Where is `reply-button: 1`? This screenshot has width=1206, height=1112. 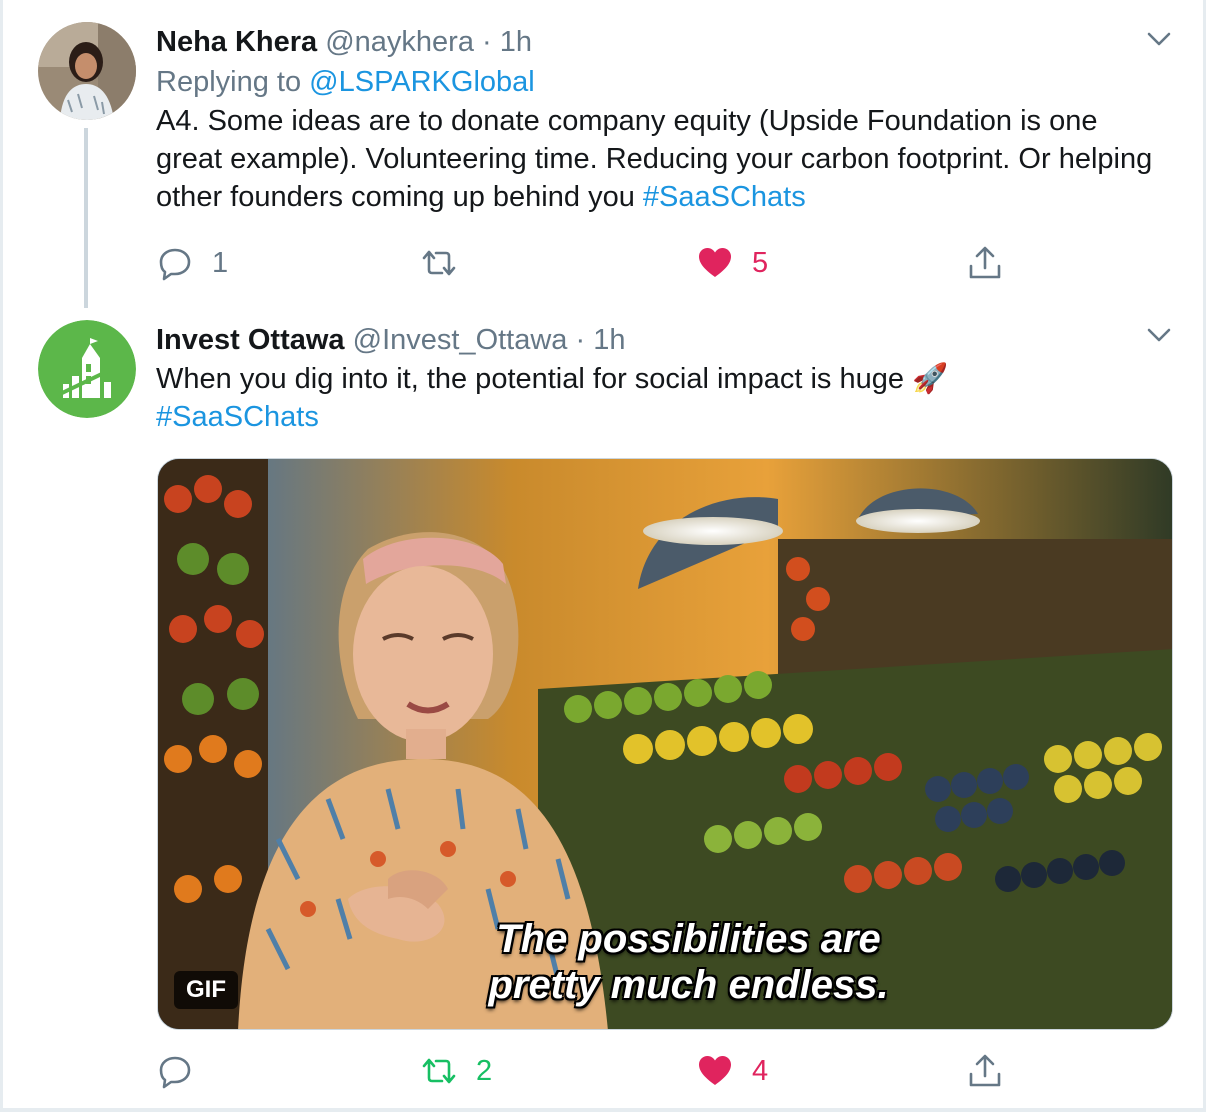 reply-button: 1 is located at coordinates (192, 263).